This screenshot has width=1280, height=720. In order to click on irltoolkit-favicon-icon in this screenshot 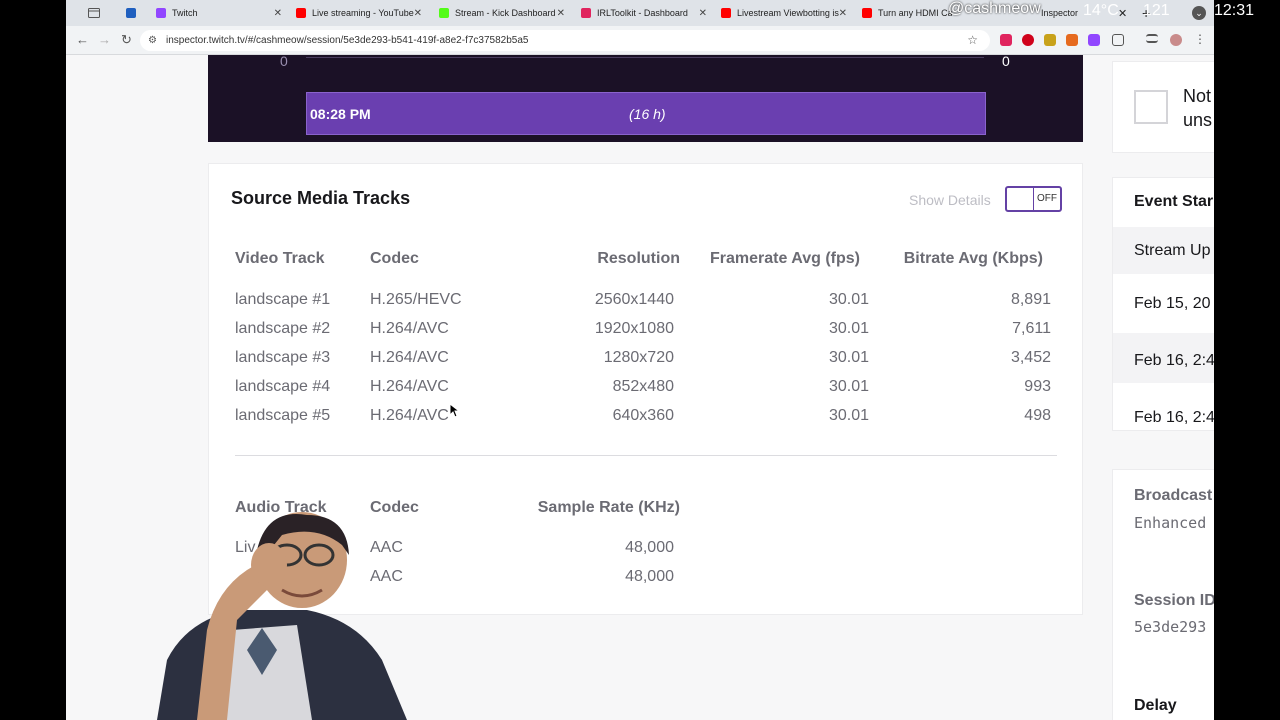, I will do `click(586, 13)`.